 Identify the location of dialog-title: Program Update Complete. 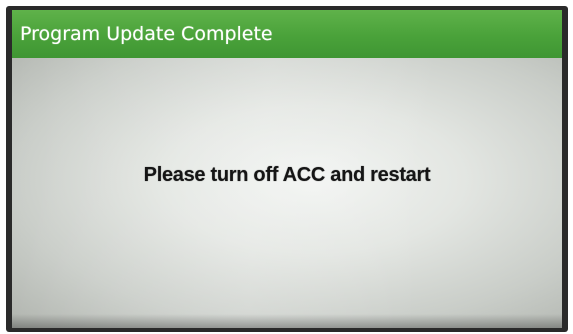
(146, 34).